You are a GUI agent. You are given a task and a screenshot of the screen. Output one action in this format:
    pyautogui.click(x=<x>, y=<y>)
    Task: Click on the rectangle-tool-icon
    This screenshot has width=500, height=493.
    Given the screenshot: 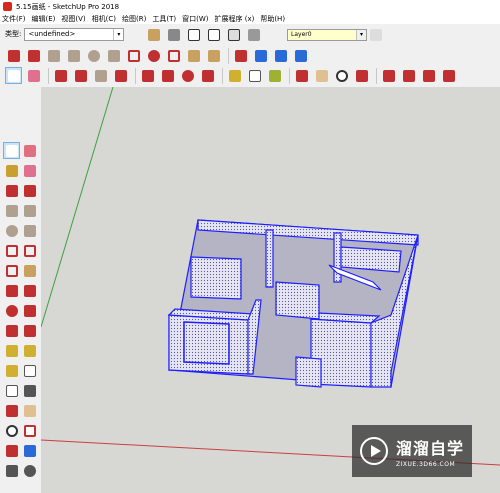 What is the action you would take?
    pyautogui.click(x=100, y=75)
    